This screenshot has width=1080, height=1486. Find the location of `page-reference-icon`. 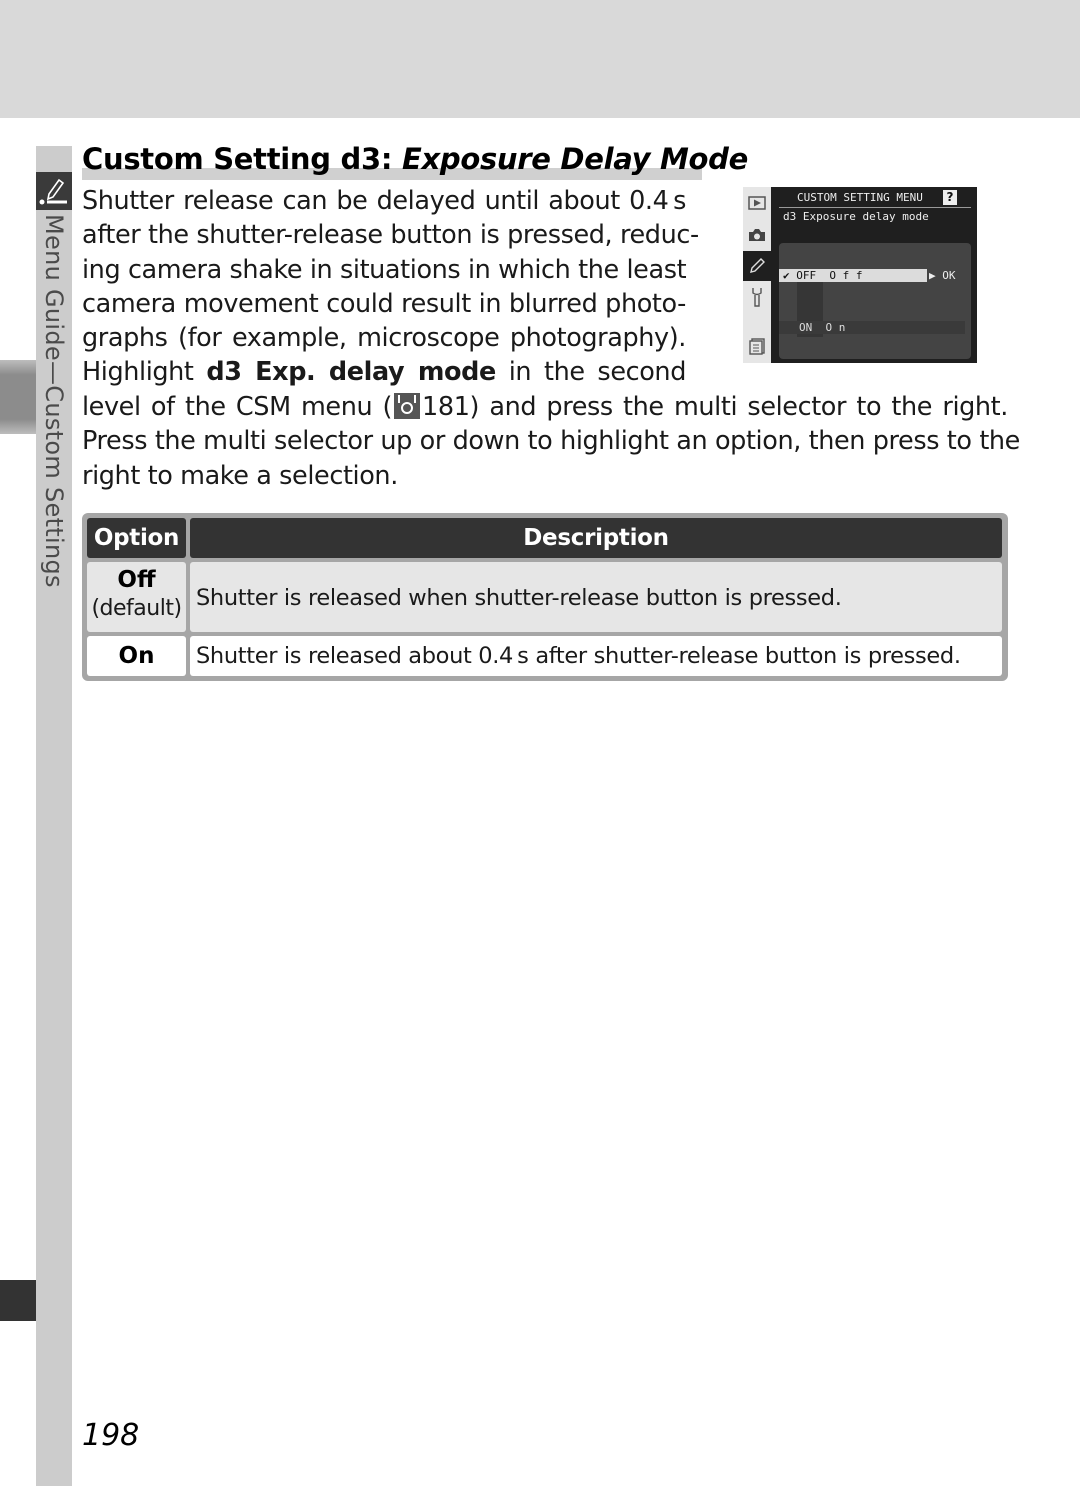

page-reference-icon is located at coordinates (407, 406).